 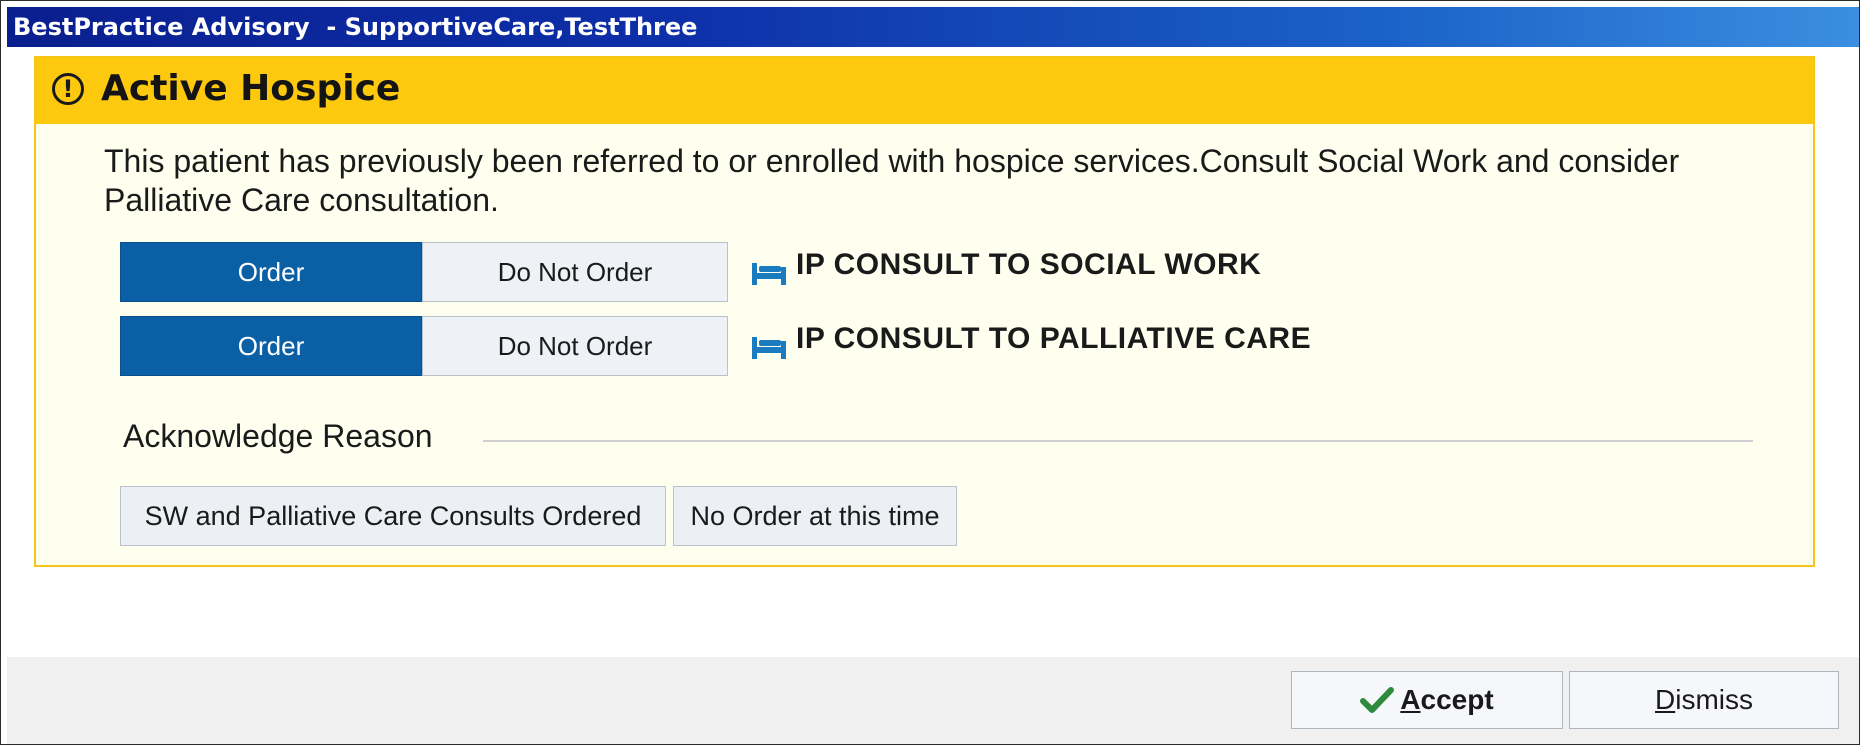 What do you see at coordinates (1118, 441) in the screenshot?
I see `acknowledge-divider` at bounding box center [1118, 441].